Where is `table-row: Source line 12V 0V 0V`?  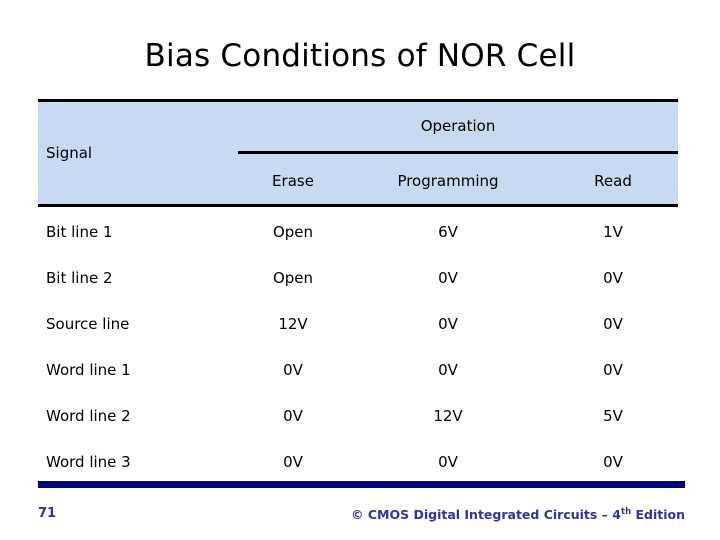 table-row: Source line 12V 0V 0V is located at coordinates (358, 324).